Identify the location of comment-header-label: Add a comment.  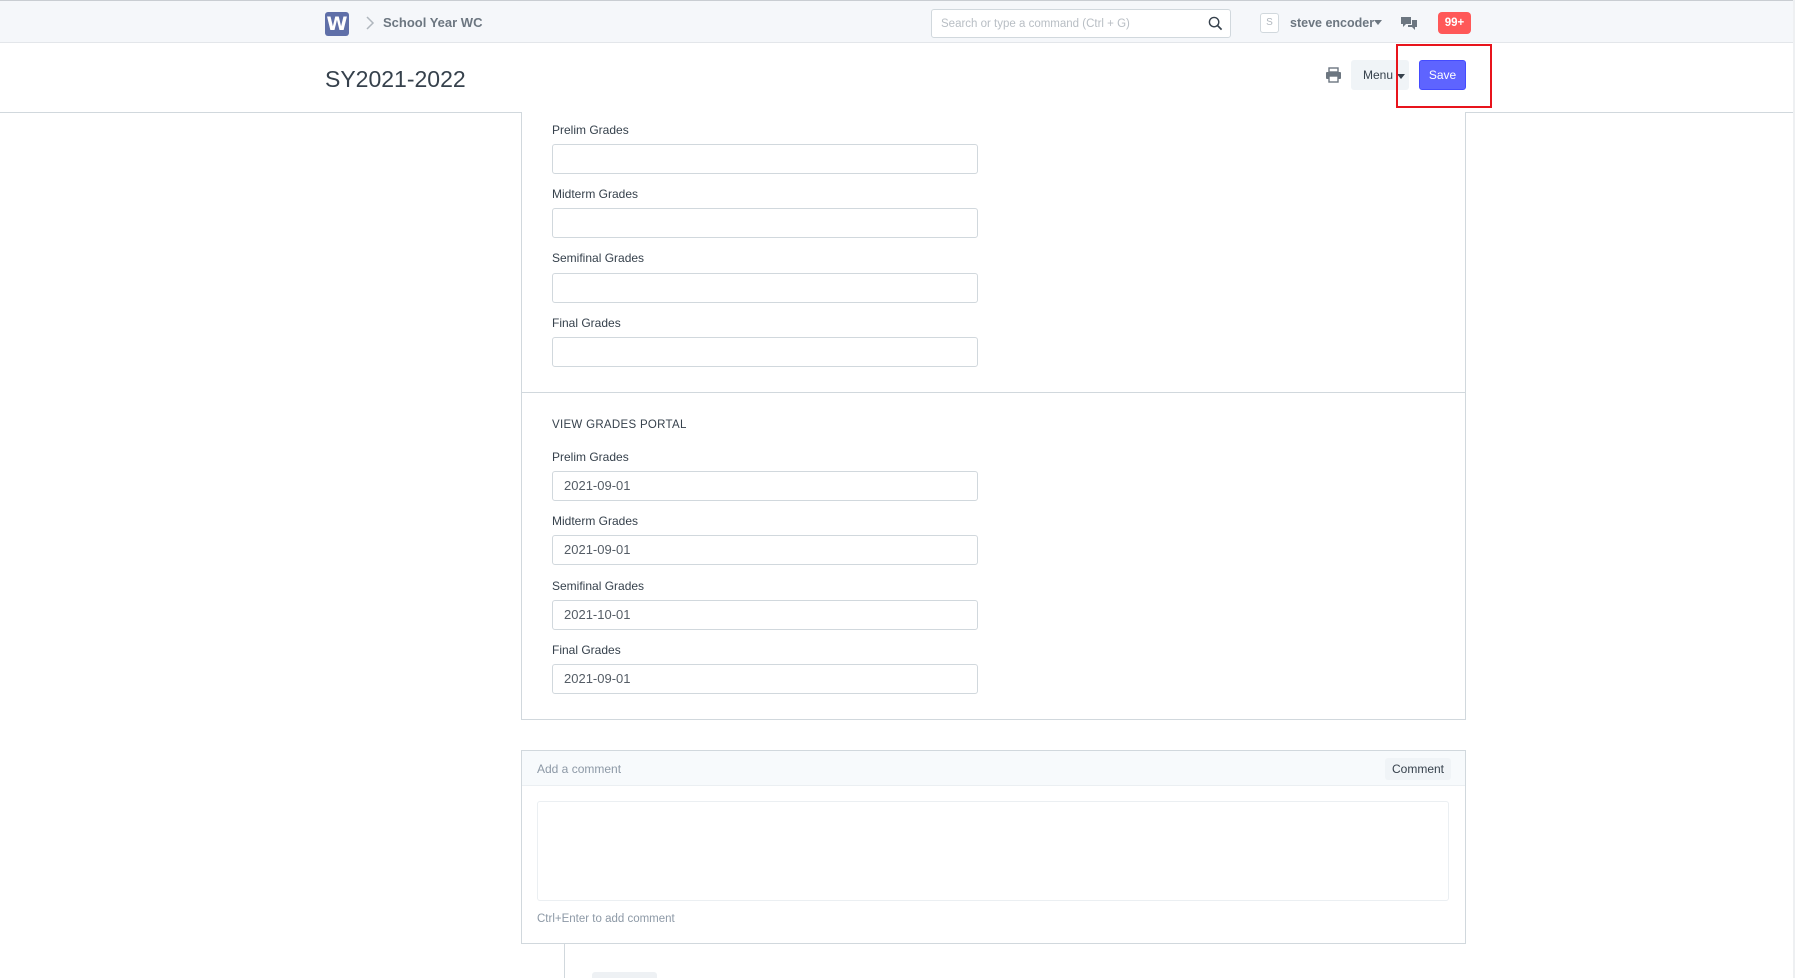
(579, 769).